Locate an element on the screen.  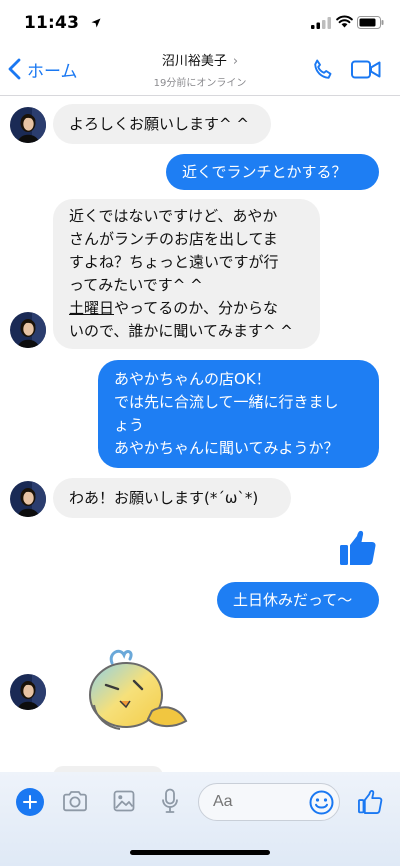
emoji-icon is located at coordinates (321, 802).